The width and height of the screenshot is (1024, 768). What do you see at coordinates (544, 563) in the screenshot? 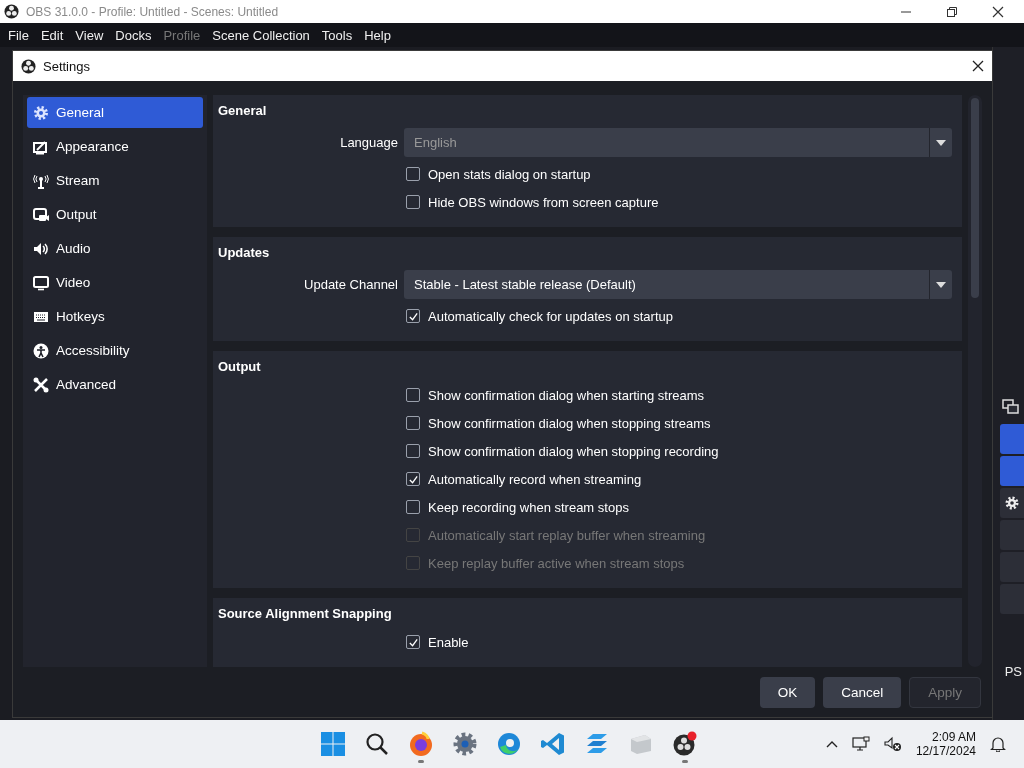
I see `checkbox: Keep replay buffer active when stream stops` at bounding box center [544, 563].